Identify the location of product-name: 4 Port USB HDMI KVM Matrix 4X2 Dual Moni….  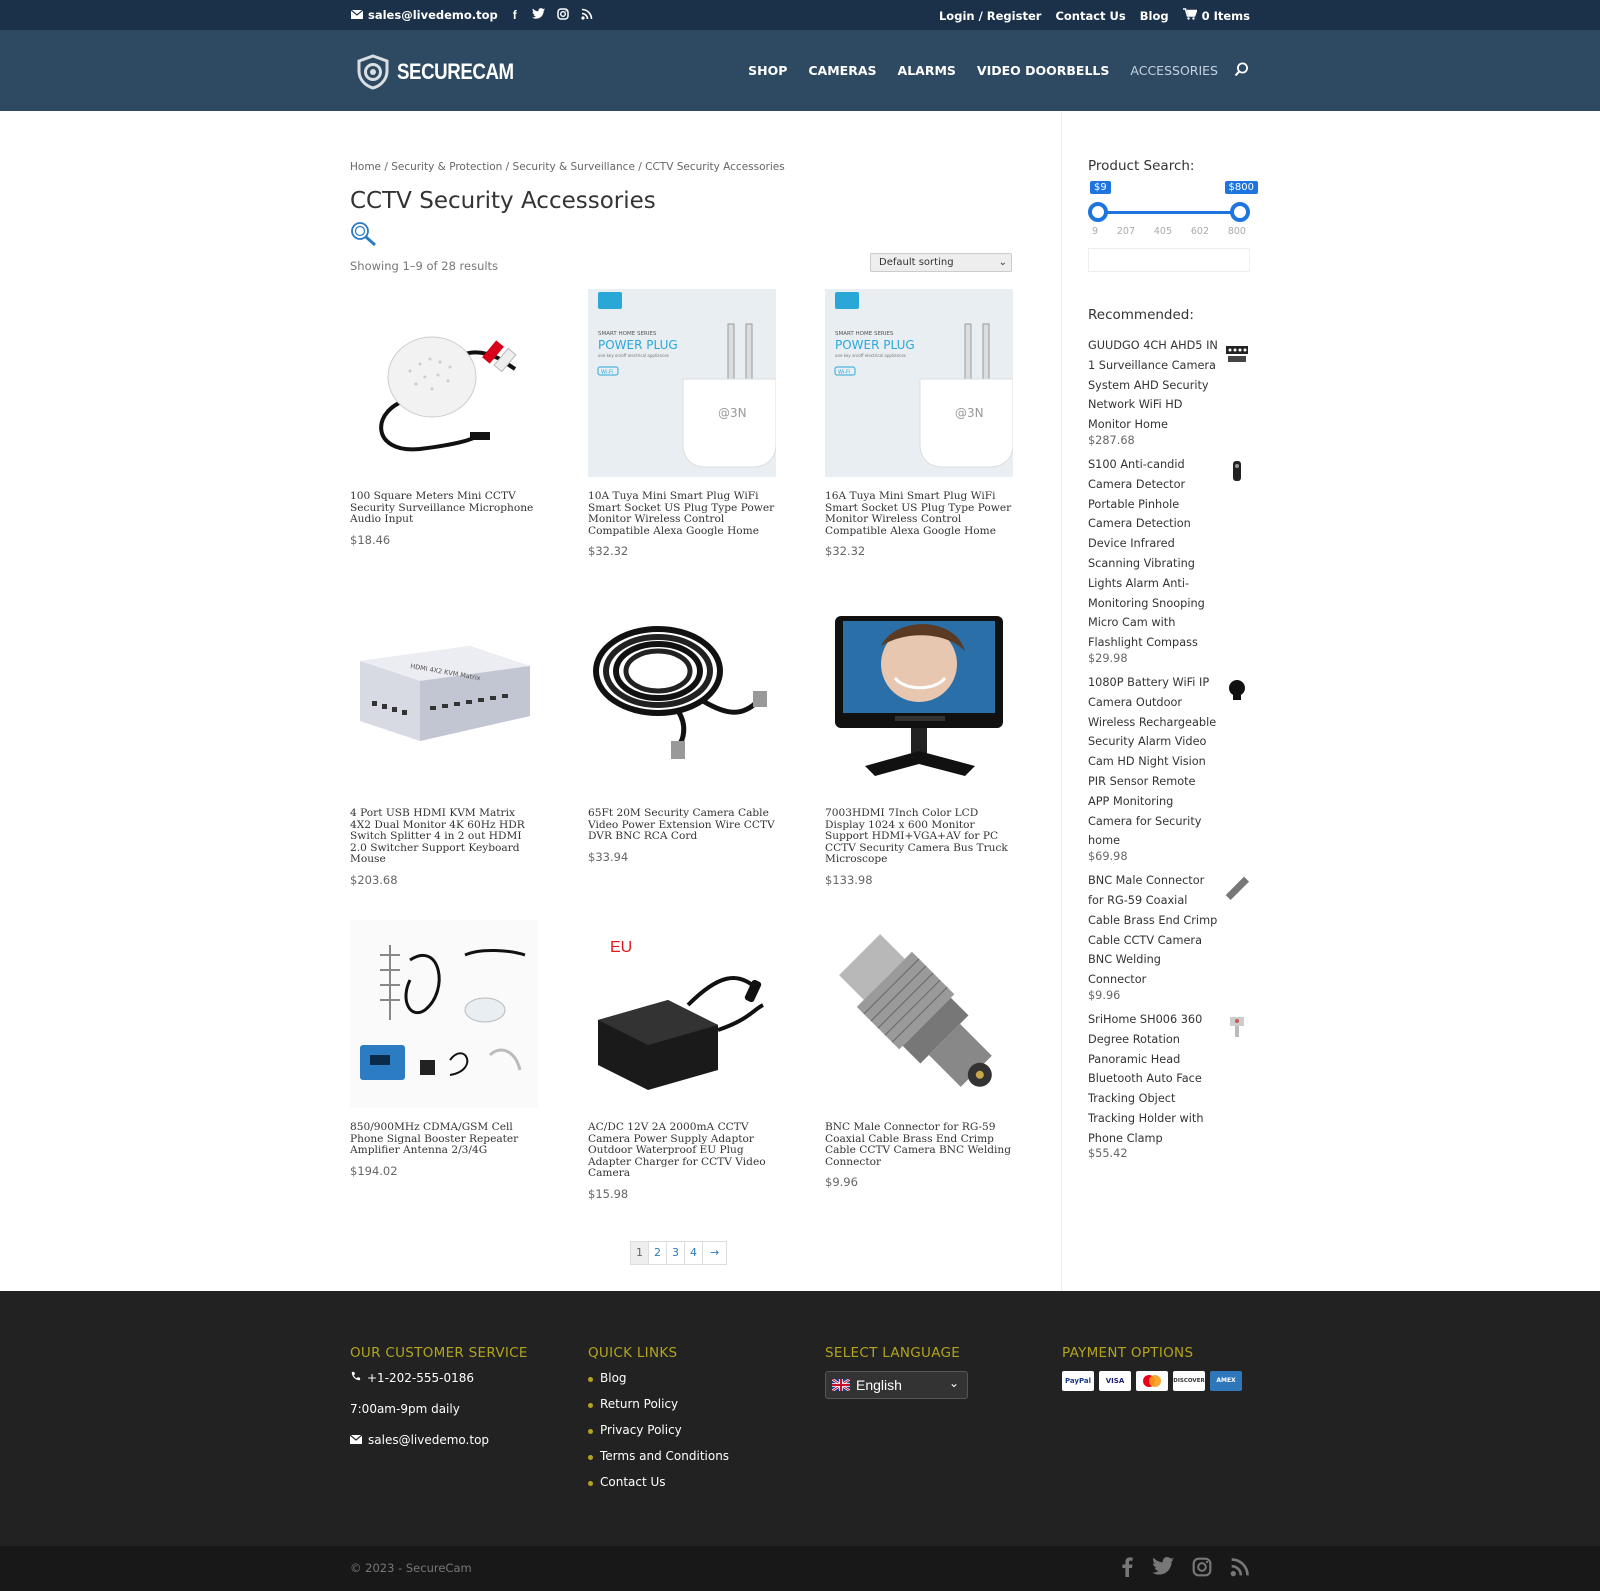
(444, 836).